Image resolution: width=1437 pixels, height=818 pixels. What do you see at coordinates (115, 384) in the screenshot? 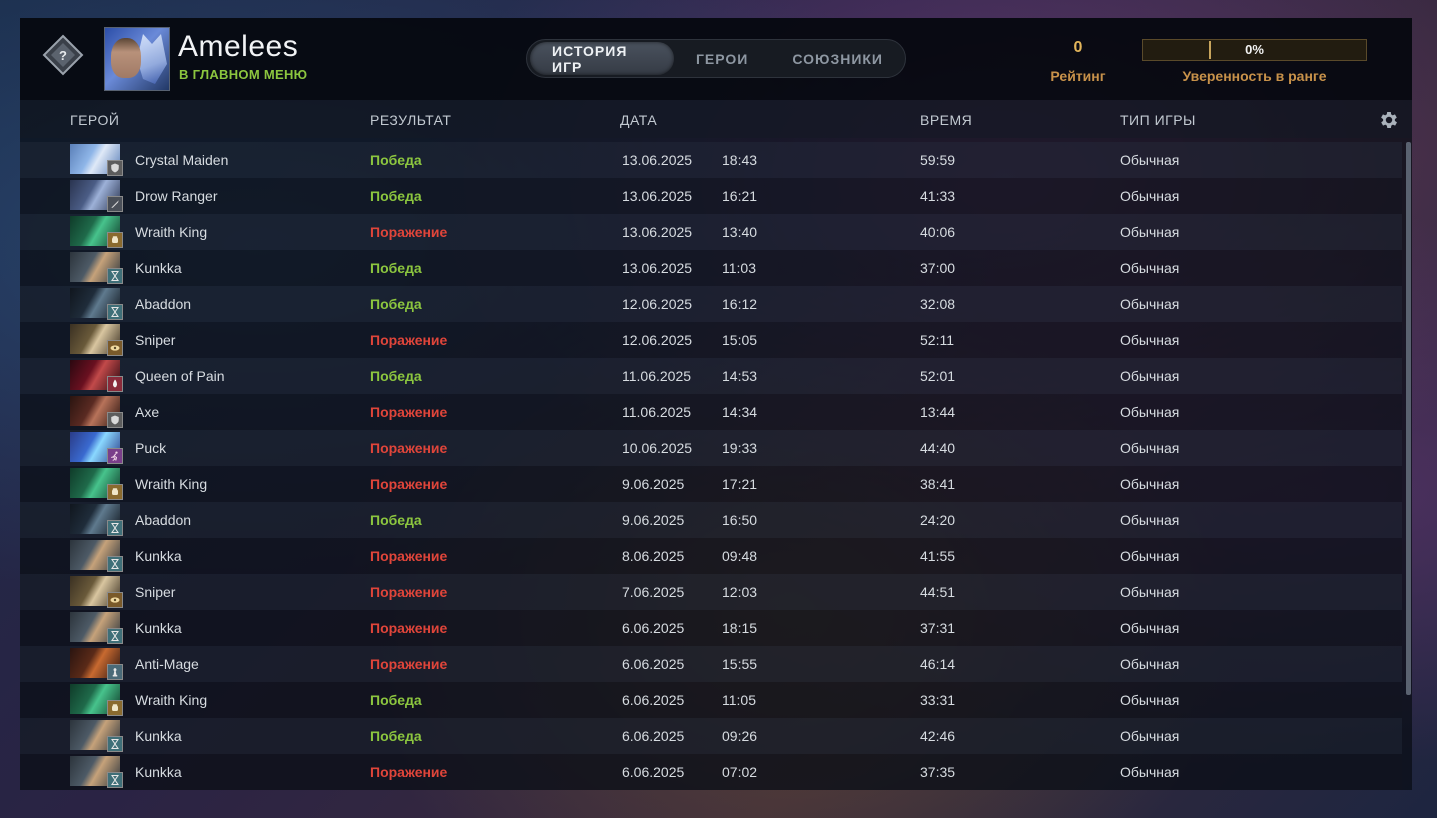
I see `fire-icon` at bounding box center [115, 384].